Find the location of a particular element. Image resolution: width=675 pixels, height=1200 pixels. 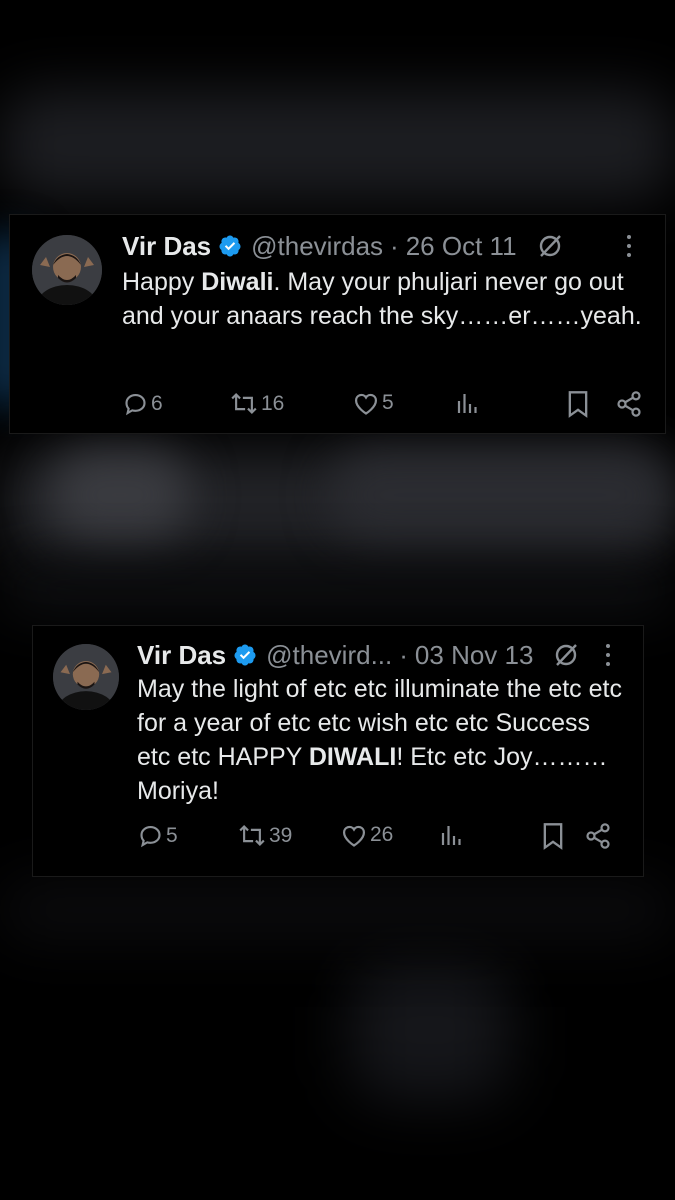

reply-button: 5 is located at coordinates (157, 835).